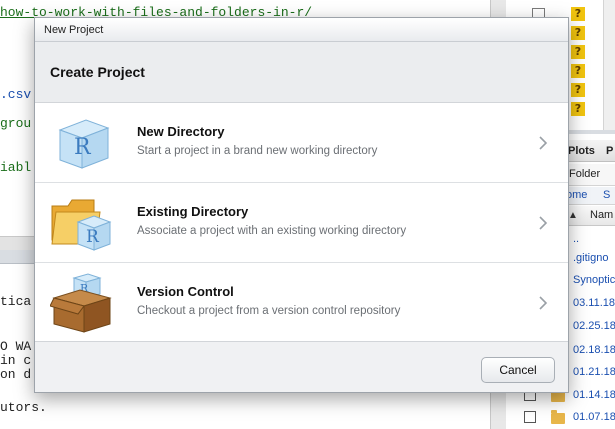 The width and height of the screenshot is (615, 429). What do you see at coordinates (606, 195) in the screenshot?
I see `breadcrumb-item: S` at bounding box center [606, 195].